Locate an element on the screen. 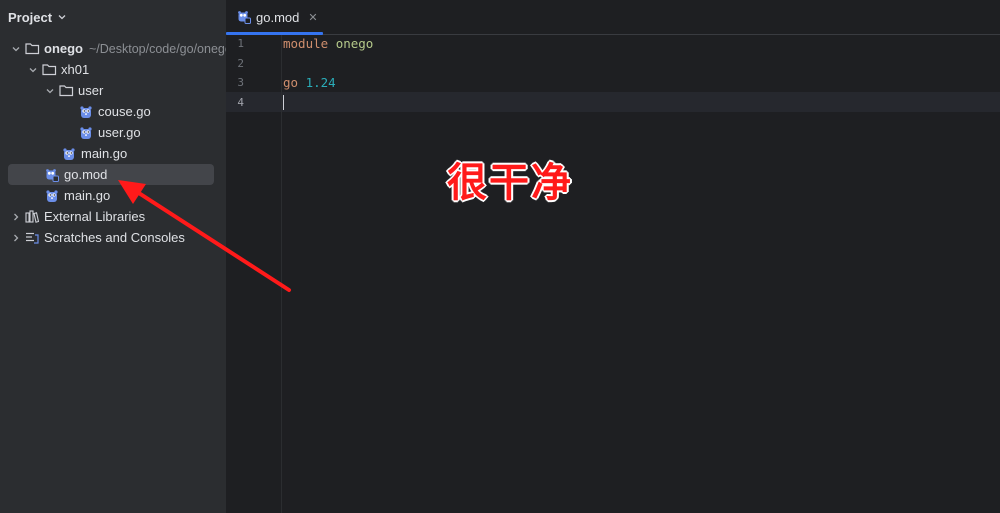  tree-item-onego: onego ~/Desktop/code/go/onego is located at coordinates (117, 48).